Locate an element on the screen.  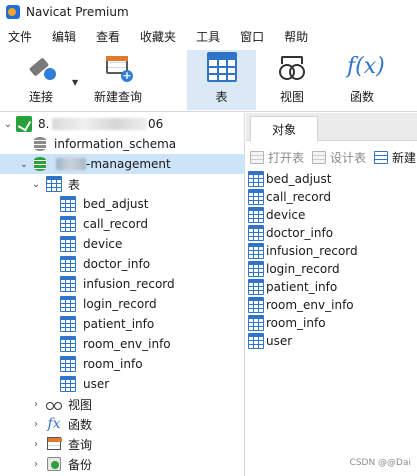
menu-view: 查看 is located at coordinates (110, 36).